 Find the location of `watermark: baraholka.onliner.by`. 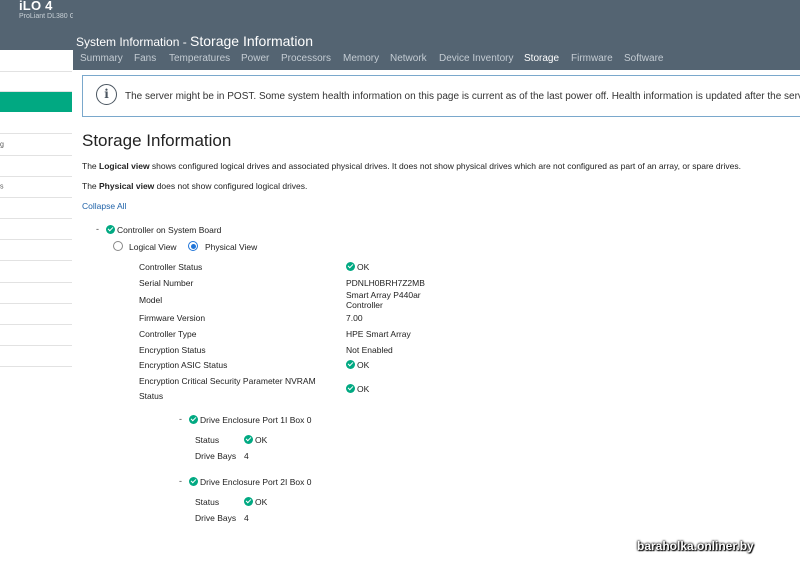

watermark: baraholka.onliner.by is located at coordinates (695, 546).